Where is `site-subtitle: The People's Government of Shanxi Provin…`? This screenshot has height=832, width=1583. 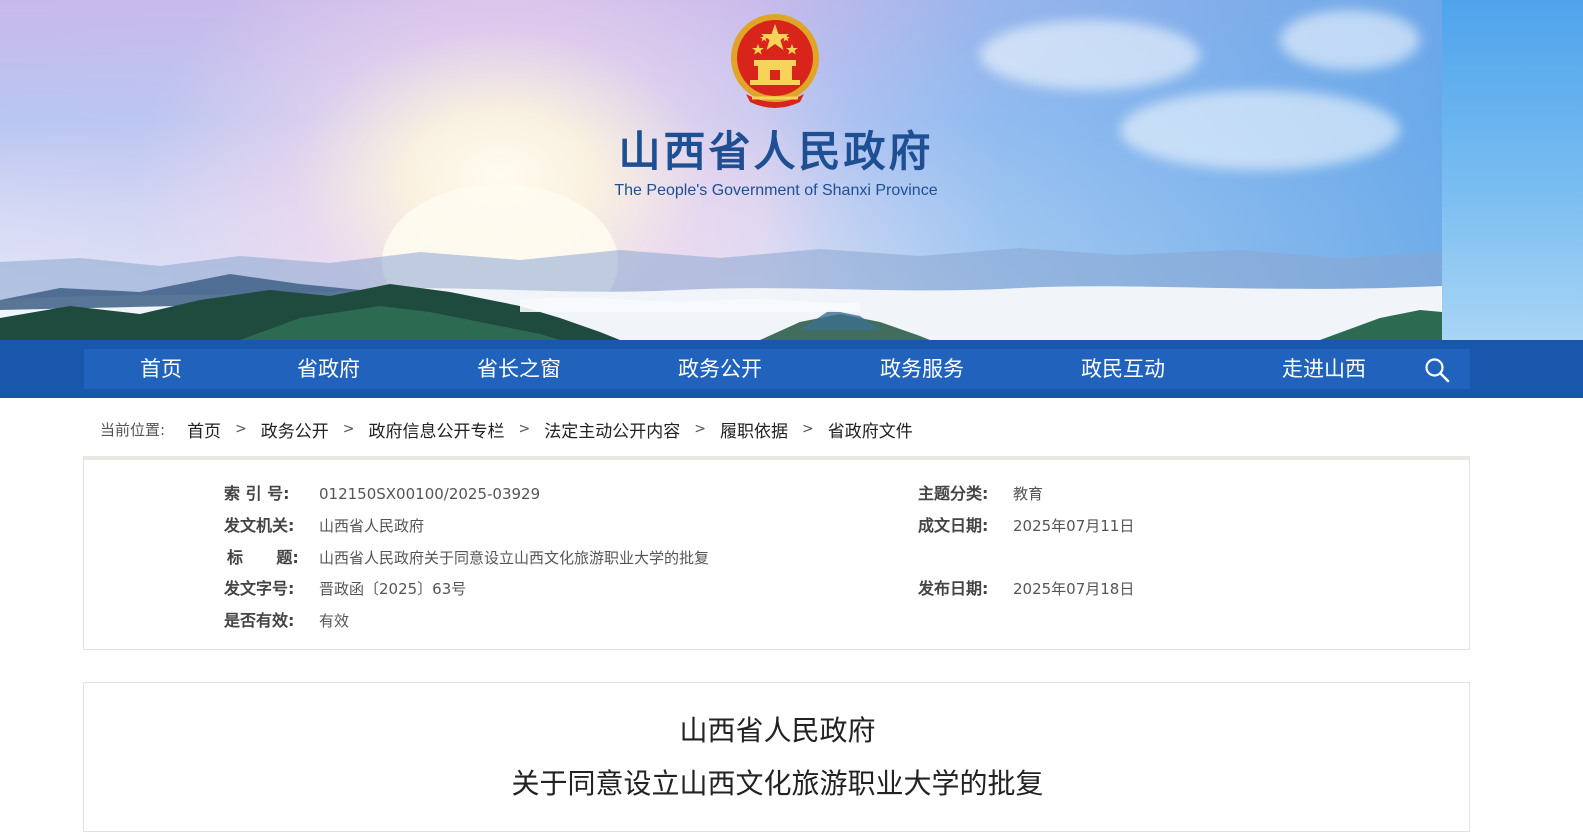 site-subtitle: The People's Government of Shanxi Provin… is located at coordinates (776, 190).